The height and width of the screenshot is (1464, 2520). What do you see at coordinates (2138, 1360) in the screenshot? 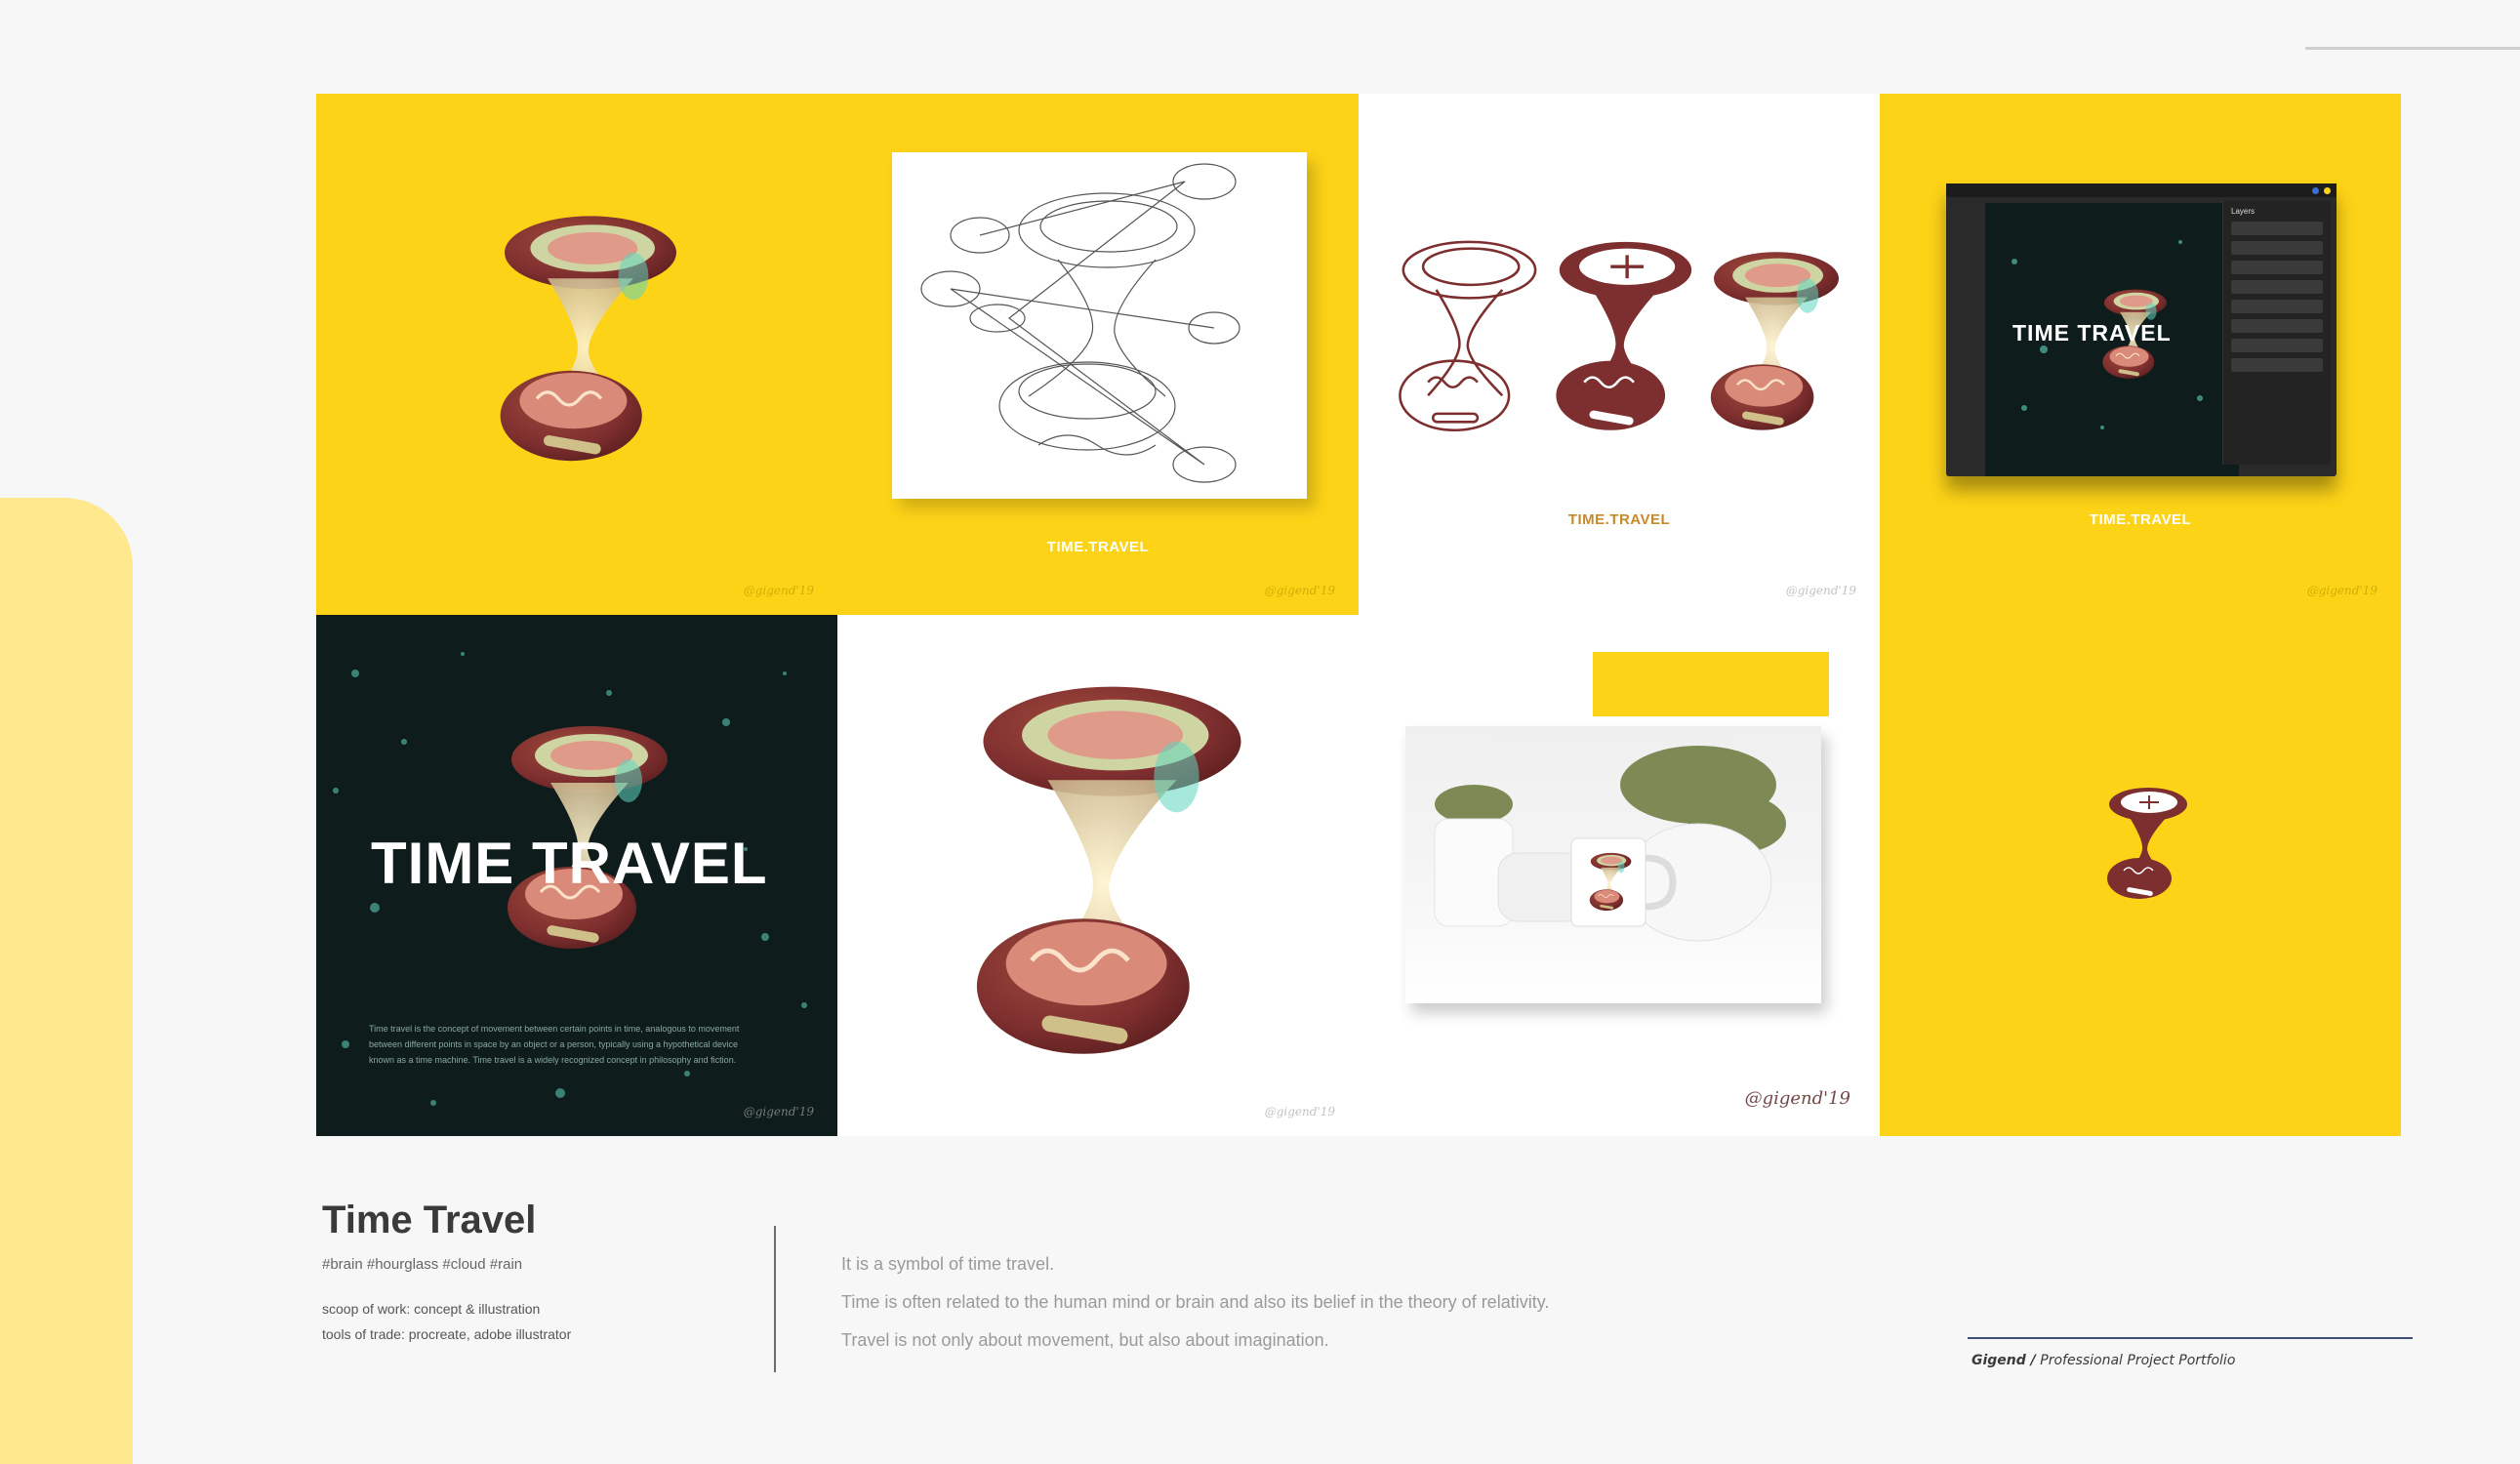
I see `brand-subtitle: Professional Project Portfolio` at bounding box center [2138, 1360].